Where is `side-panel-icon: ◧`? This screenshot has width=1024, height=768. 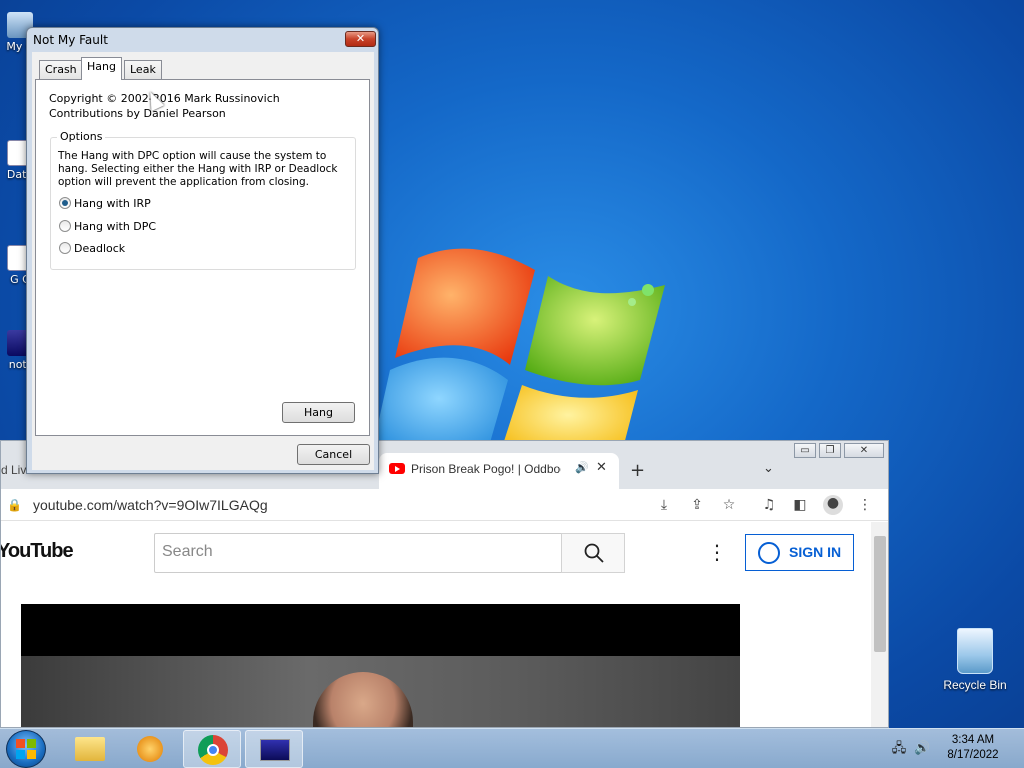
side-panel-icon: ◧ is located at coordinates (800, 505).